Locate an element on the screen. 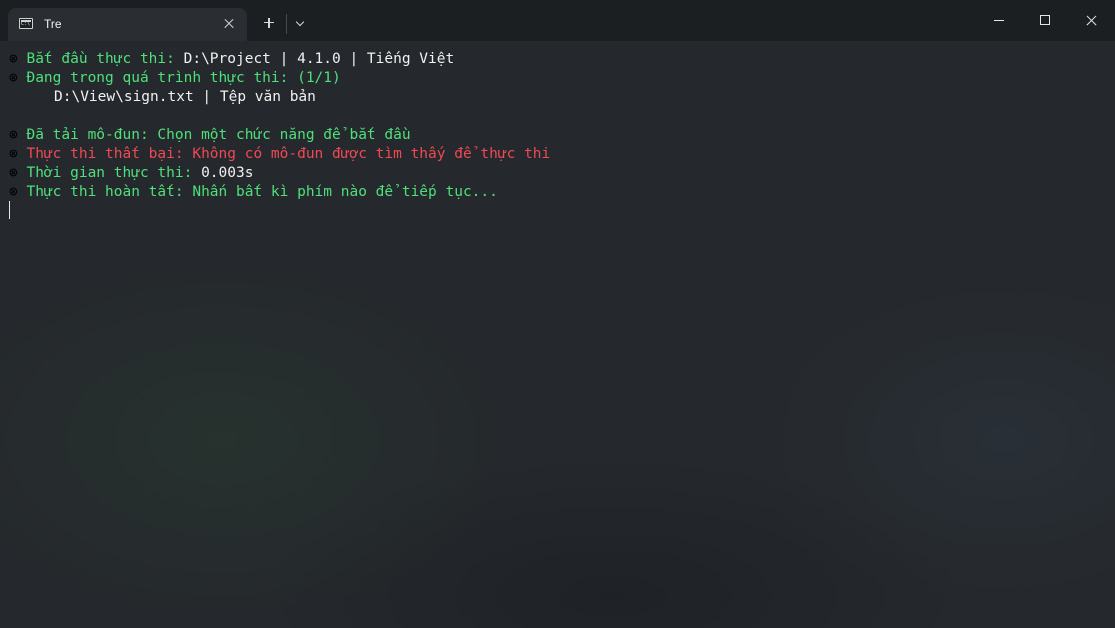 The image size is (1115, 628). progress-label: Đang trong quá trình thực thi: (1/1) is located at coordinates (183, 78).